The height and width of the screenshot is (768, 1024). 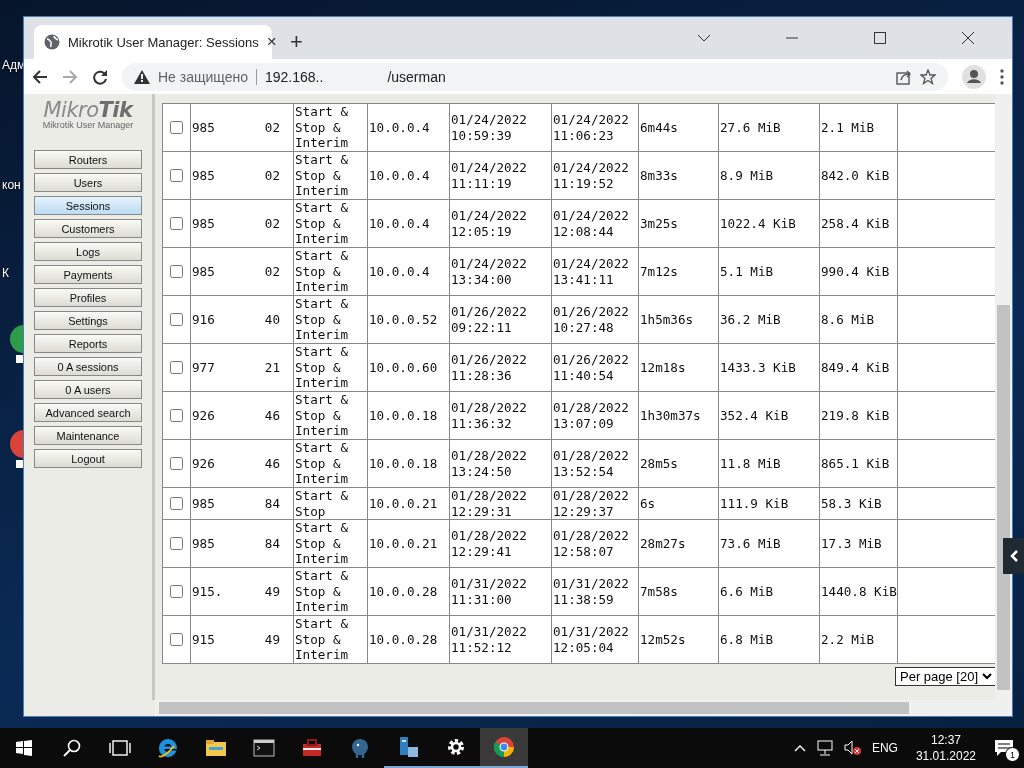 What do you see at coordinates (203, 367) in the screenshot?
I see `user-id-text: 977` at bounding box center [203, 367].